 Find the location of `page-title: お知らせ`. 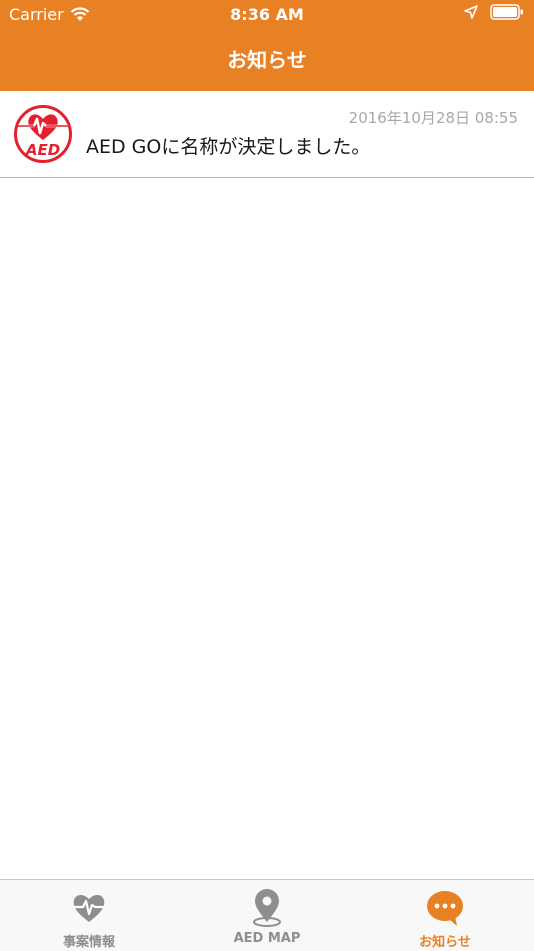

page-title: お知らせ is located at coordinates (267, 60).